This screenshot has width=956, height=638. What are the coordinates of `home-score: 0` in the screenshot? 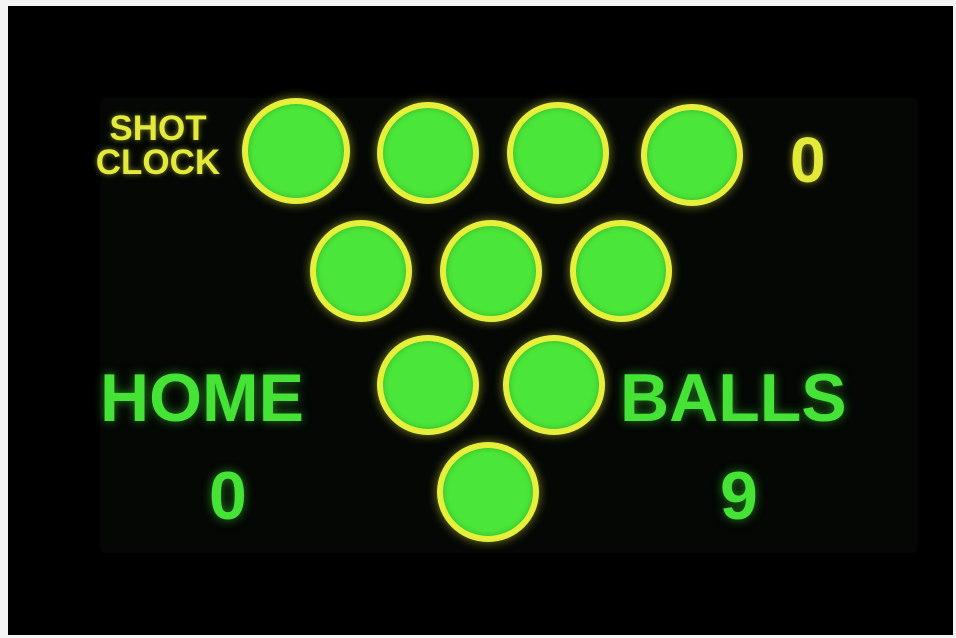 It's located at (228, 496).